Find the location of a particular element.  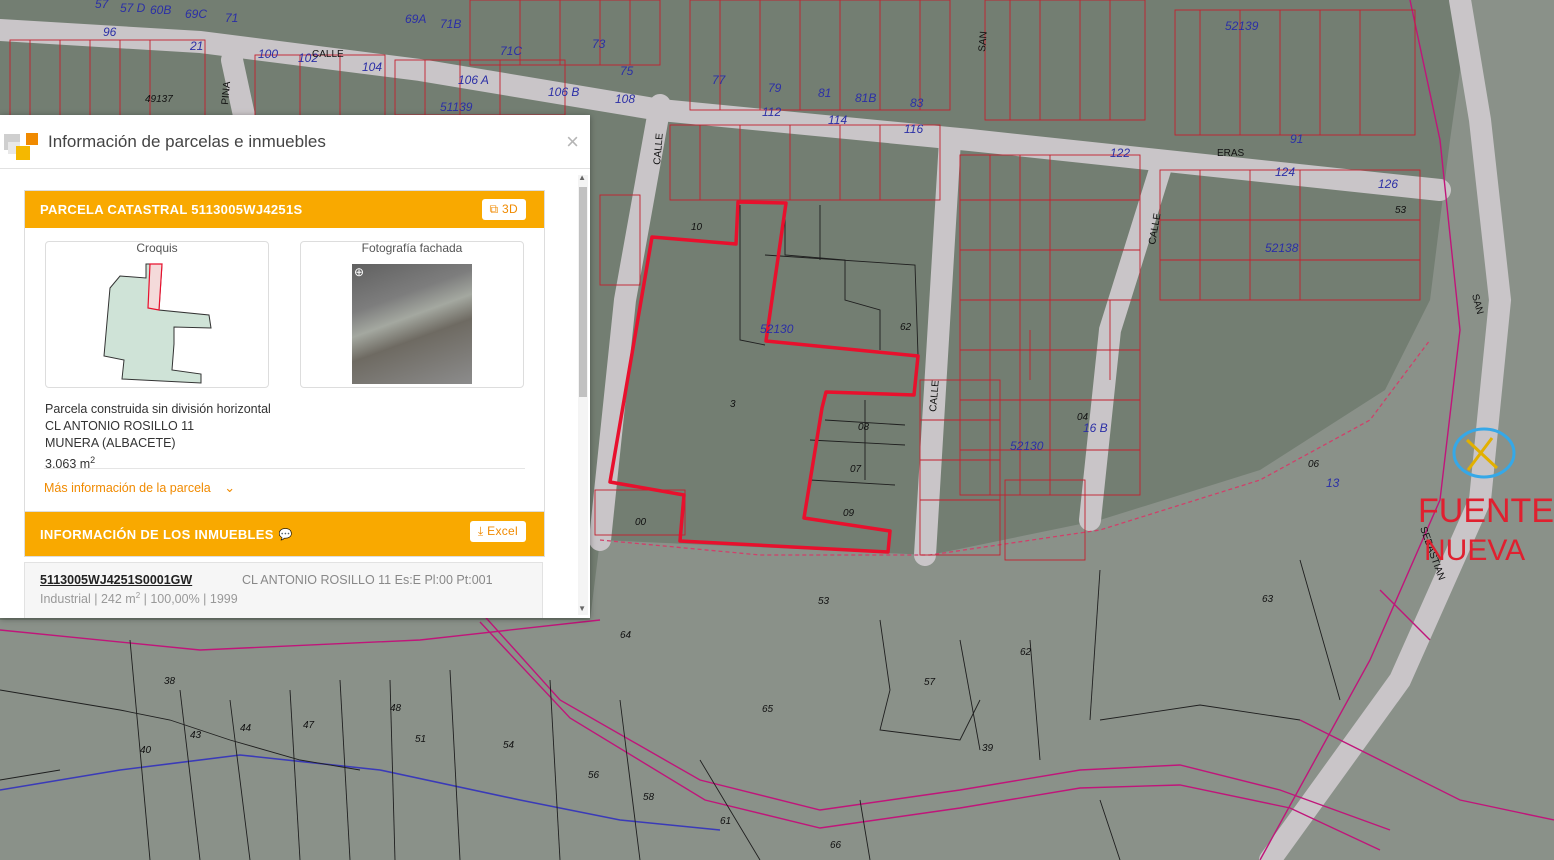

map-label: 106 A is located at coordinates (473, 80).